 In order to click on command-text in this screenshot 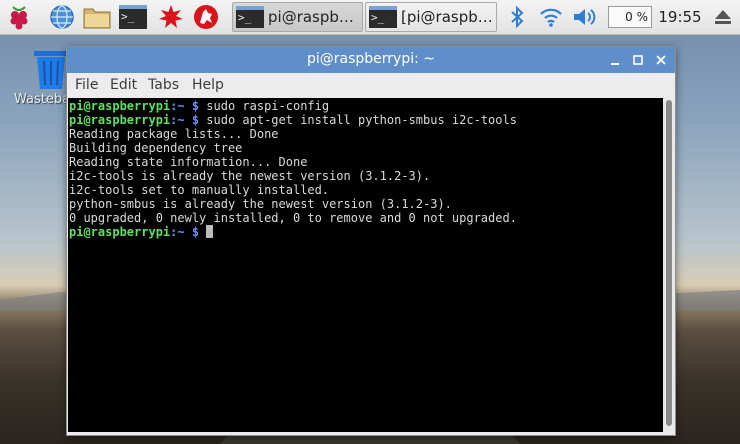, I will do `click(202, 232)`.